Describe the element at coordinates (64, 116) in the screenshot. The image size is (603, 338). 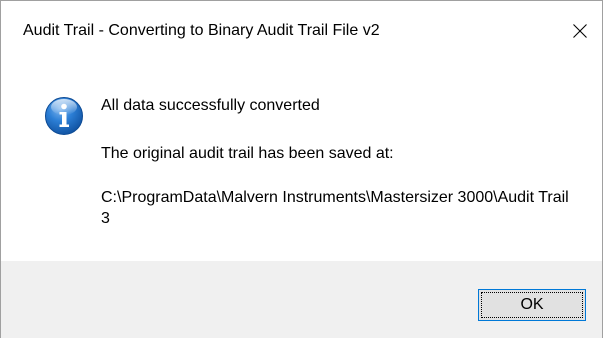
I see `info-icon` at that location.